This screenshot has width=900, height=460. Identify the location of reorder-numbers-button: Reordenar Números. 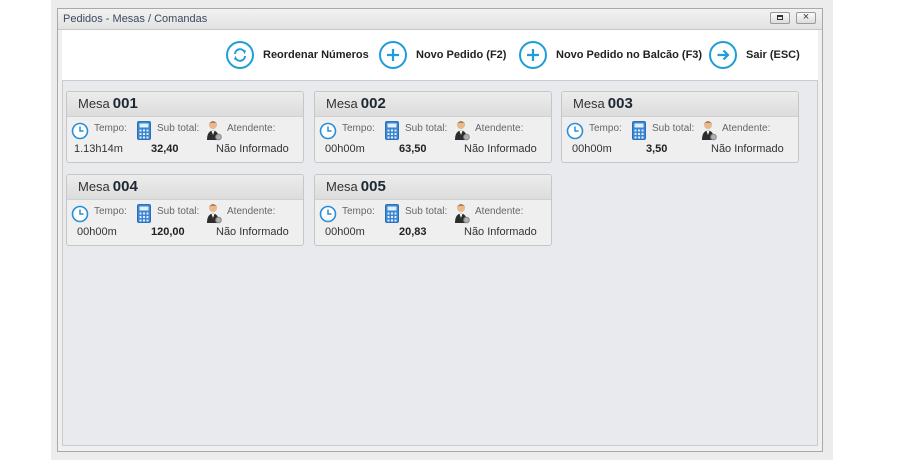
(297, 55).